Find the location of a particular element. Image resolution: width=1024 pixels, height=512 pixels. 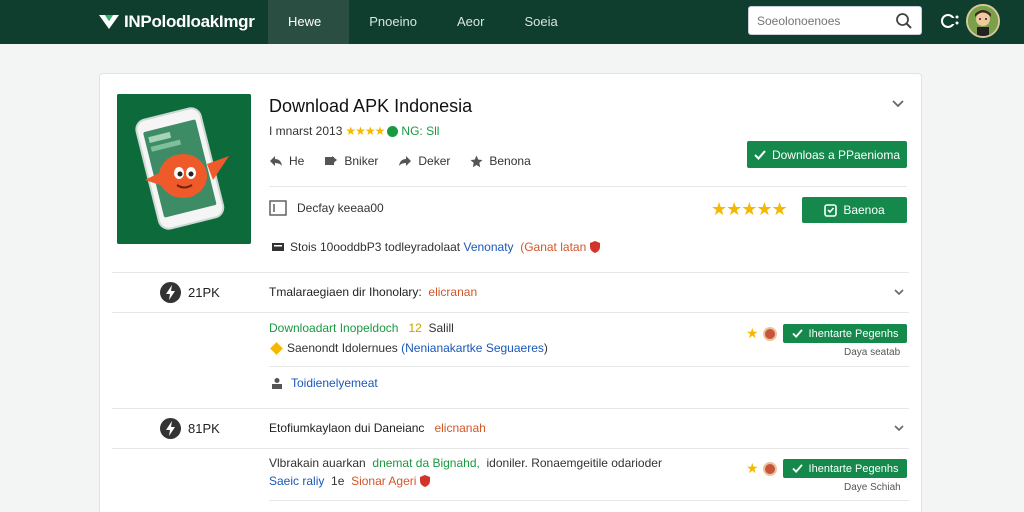

nav-item-2: Pnoeino is located at coordinates (393, 22).